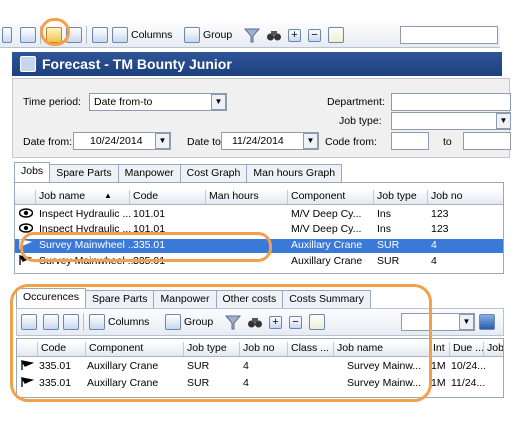 This screenshot has width=523, height=427. I want to click on highlight-oval-row, so click(146, 247).